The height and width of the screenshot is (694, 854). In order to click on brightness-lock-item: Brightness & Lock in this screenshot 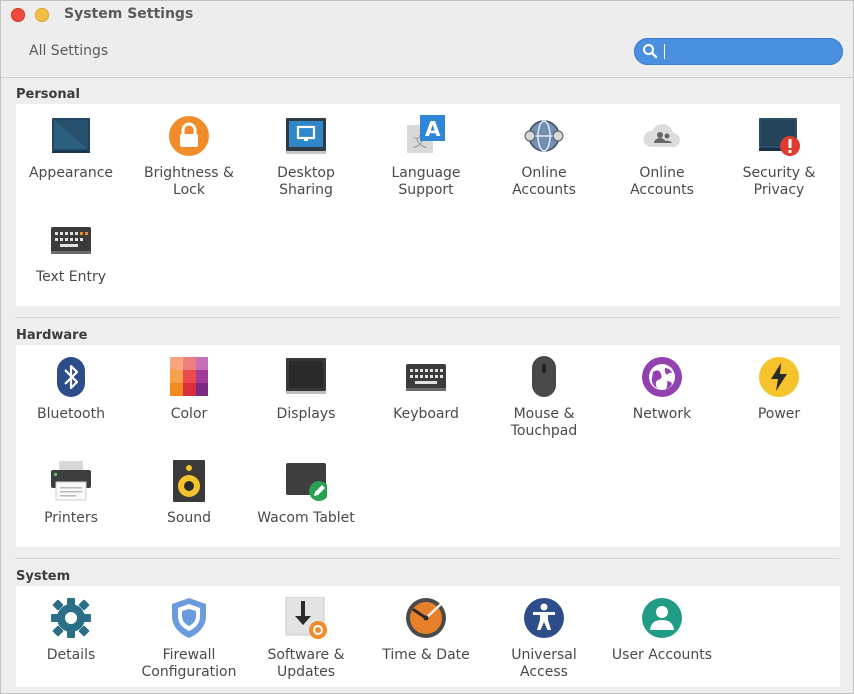, I will do `click(189, 157)`.